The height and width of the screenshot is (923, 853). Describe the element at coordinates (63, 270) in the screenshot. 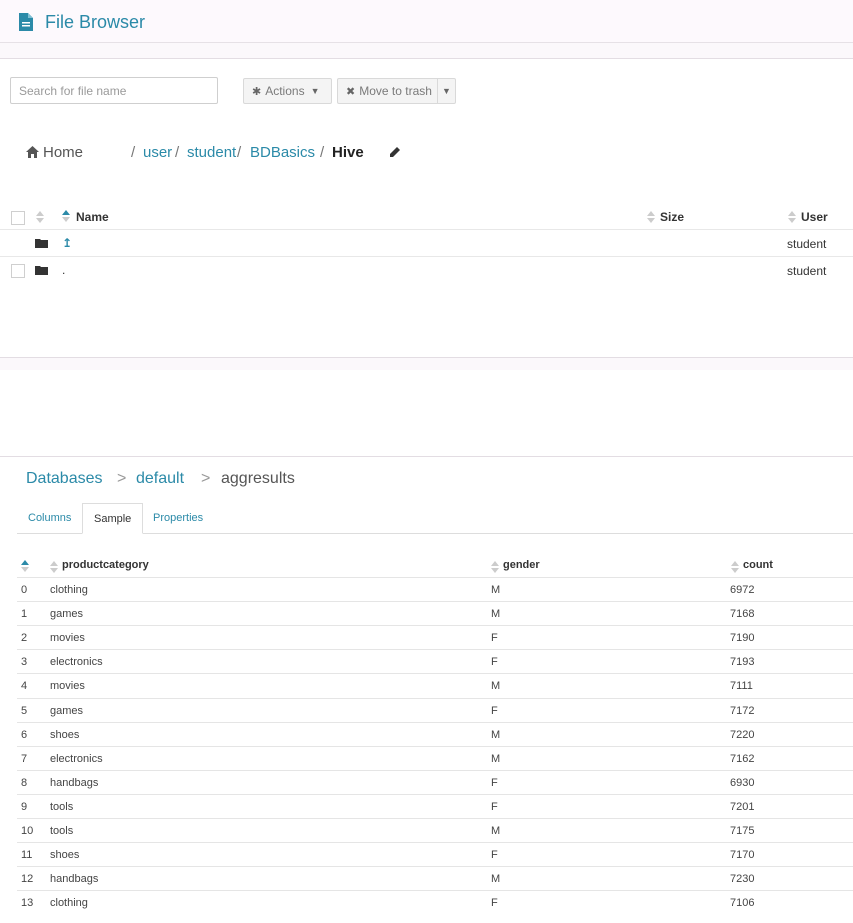

I see `file-name-current: .` at that location.